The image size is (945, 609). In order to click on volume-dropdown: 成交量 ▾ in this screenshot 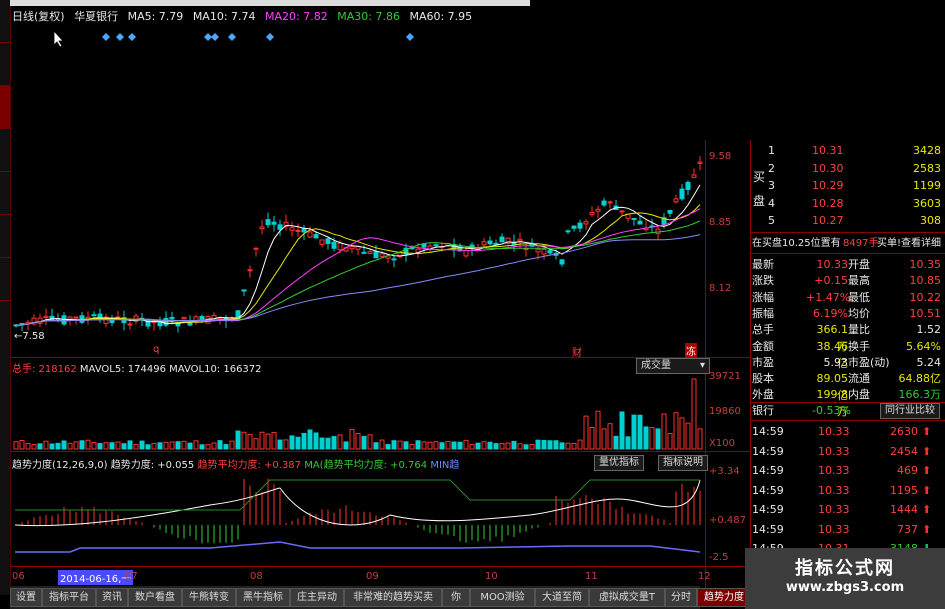, I will do `click(673, 366)`.